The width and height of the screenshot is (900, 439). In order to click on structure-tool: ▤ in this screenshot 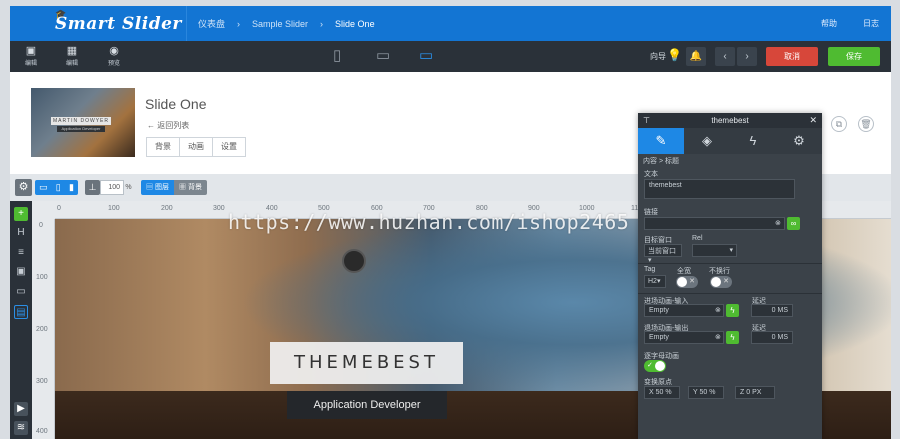, I will do `click(21, 312)`.